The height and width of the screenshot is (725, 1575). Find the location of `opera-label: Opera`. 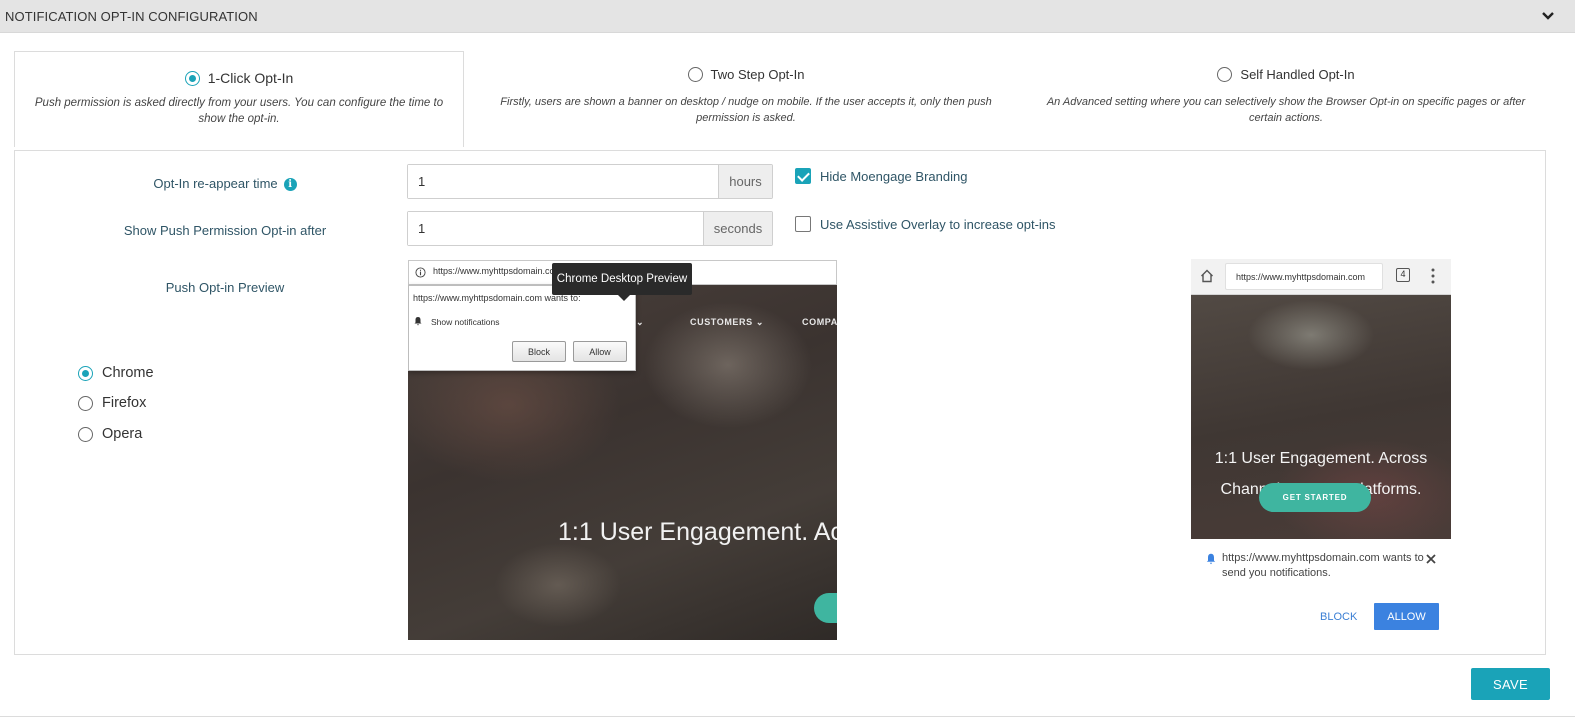

opera-label: Opera is located at coordinates (122, 434).